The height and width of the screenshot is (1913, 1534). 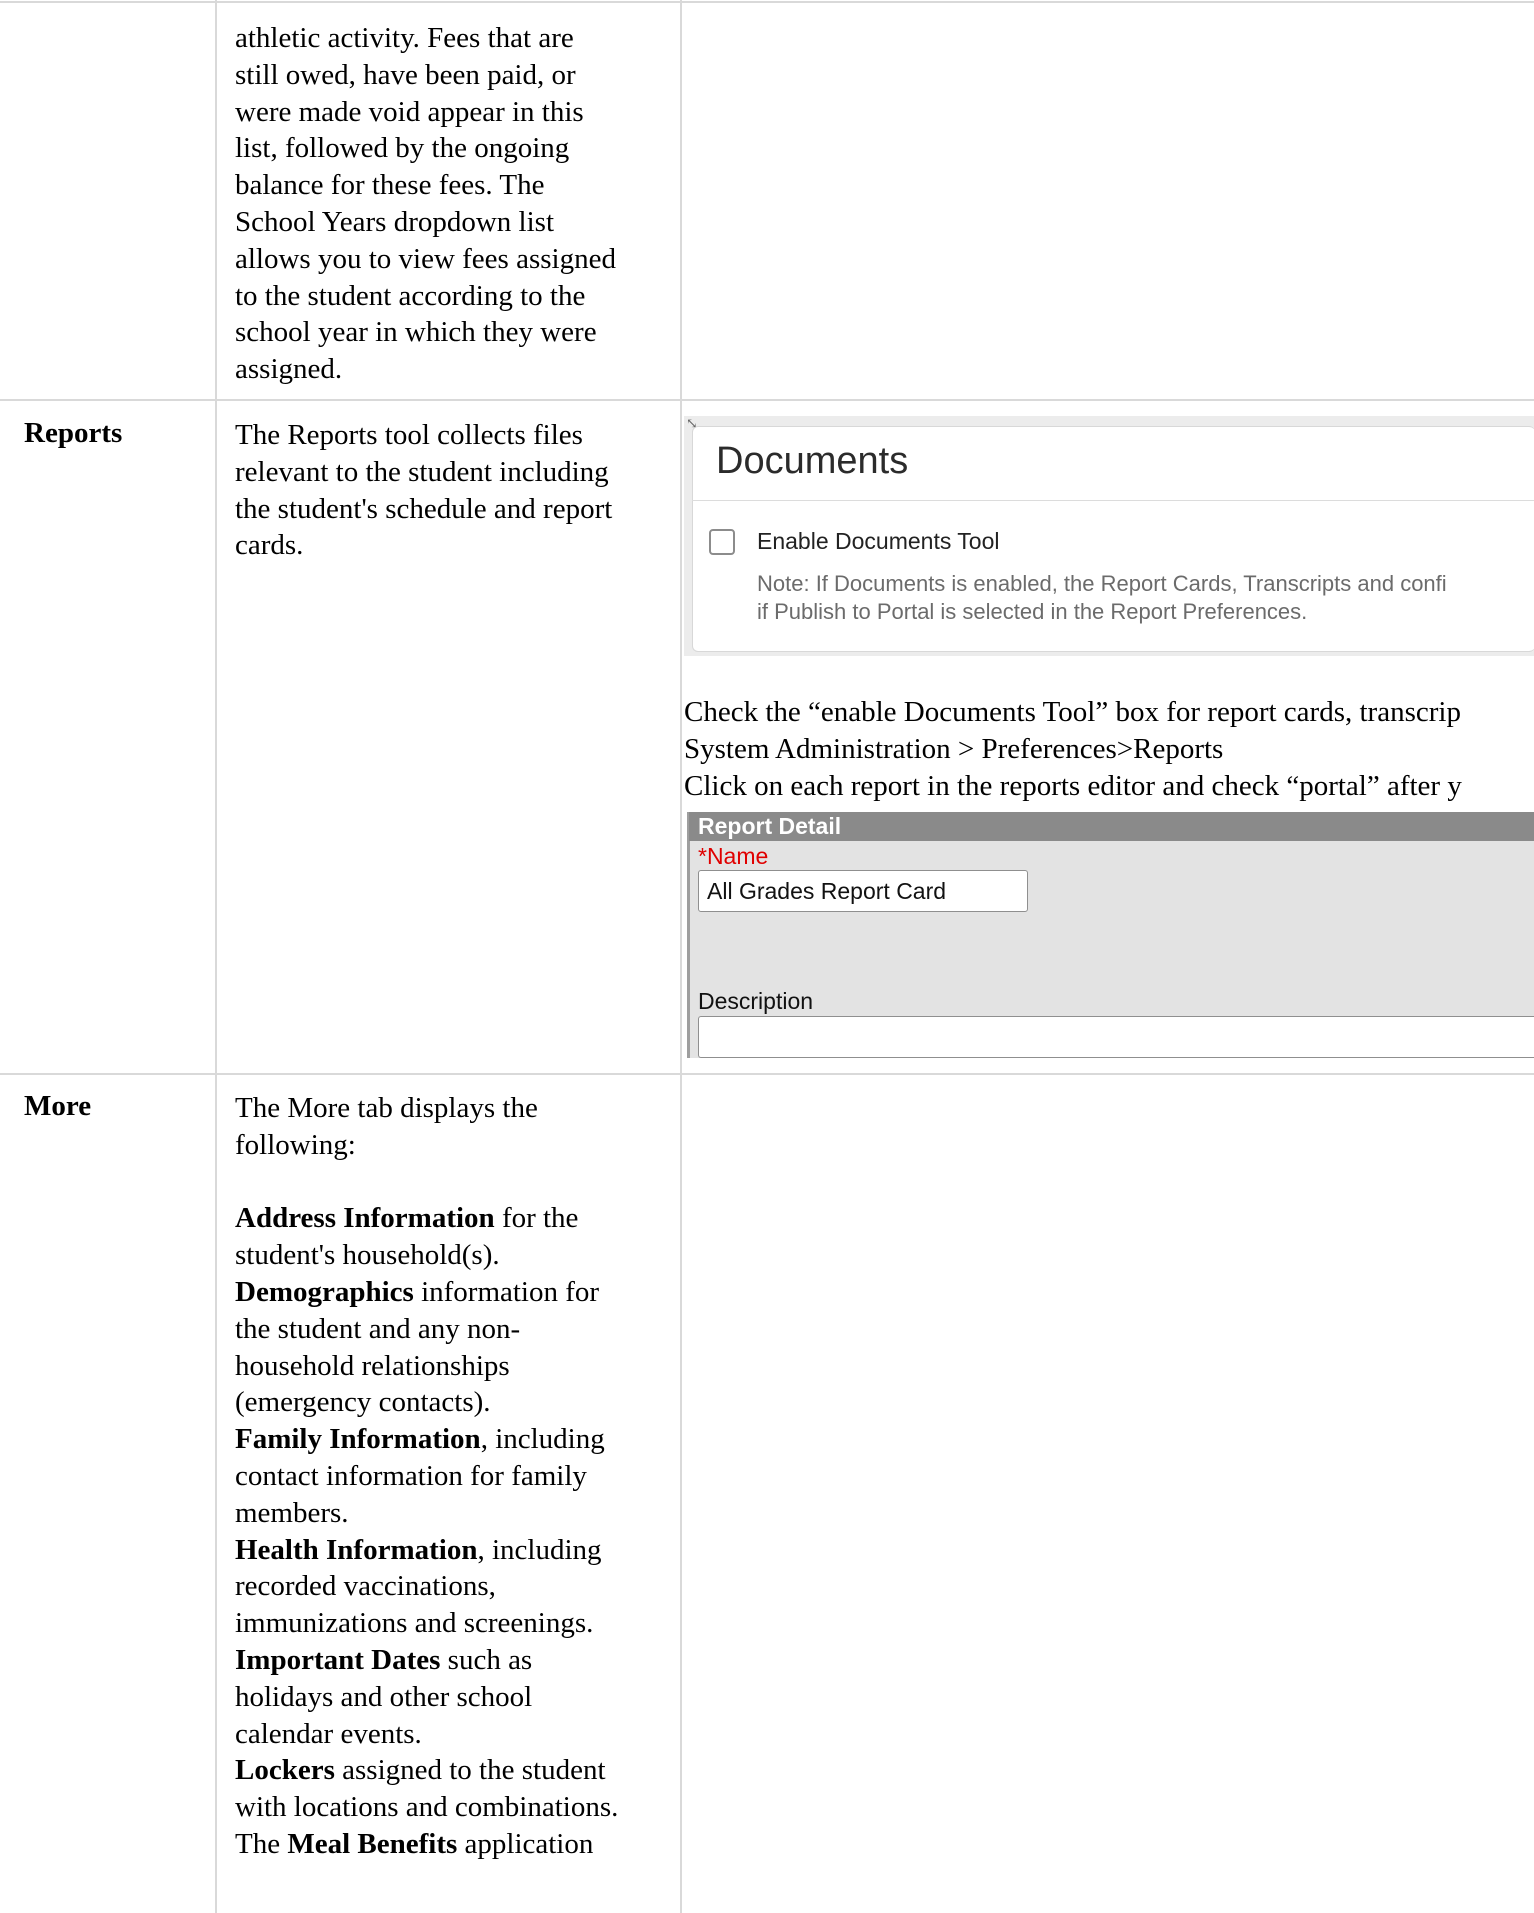 What do you see at coordinates (73, 433) in the screenshot?
I see `row-label-reports: Reports` at bounding box center [73, 433].